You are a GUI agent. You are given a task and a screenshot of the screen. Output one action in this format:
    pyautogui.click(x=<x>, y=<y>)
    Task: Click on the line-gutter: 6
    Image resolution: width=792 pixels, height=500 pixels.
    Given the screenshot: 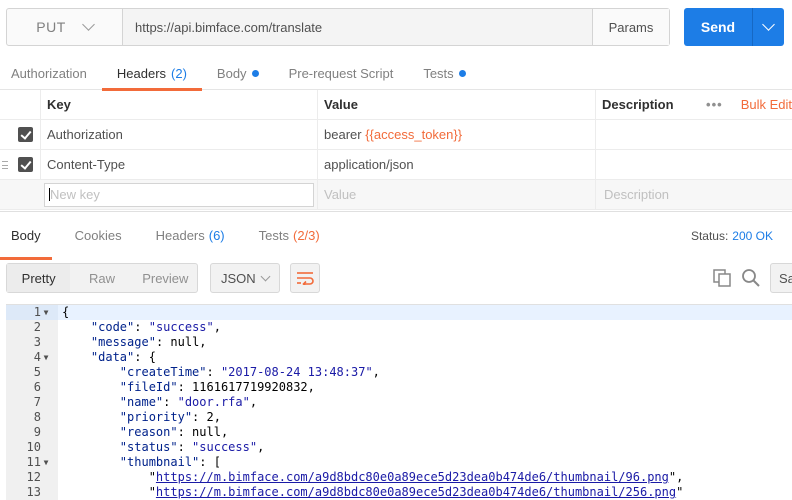 What is the action you would take?
    pyautogui.click(x=32, y=387)
    